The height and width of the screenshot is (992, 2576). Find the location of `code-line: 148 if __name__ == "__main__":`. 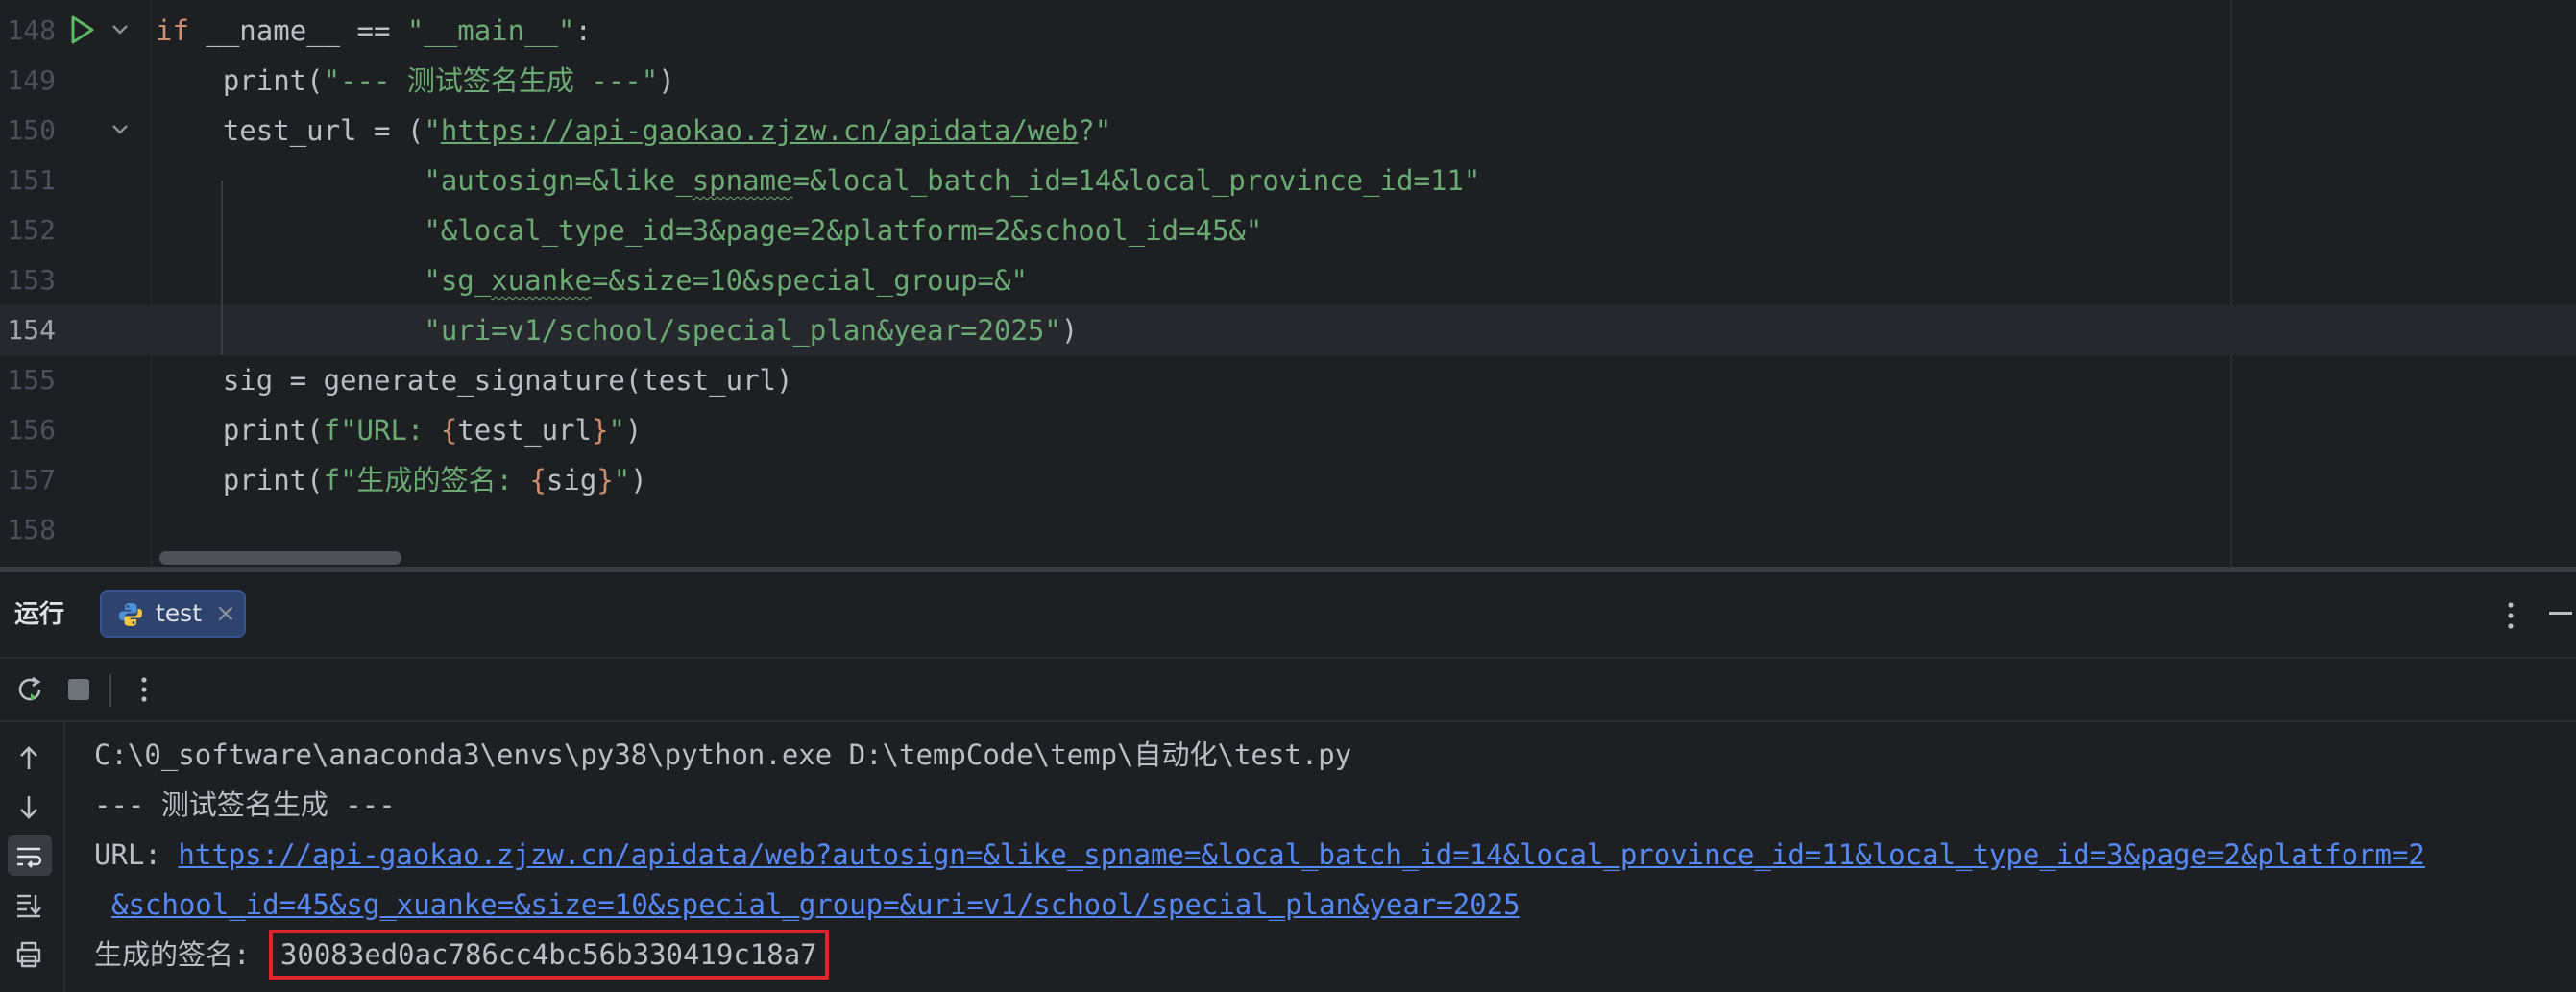

code-line: 148 if __name__ == "__main__": is located at coordinates (1288, 31).